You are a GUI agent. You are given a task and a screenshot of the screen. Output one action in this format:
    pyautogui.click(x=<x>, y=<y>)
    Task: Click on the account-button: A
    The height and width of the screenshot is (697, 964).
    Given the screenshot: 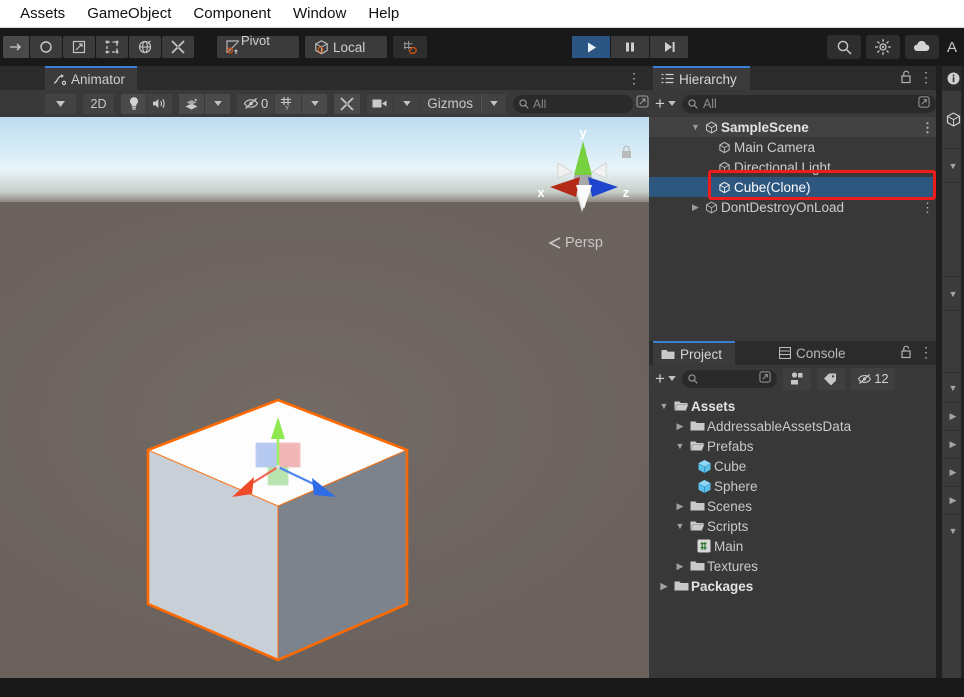 What is the action you would take?
    pyautogui.click(x=952, y=47)
    